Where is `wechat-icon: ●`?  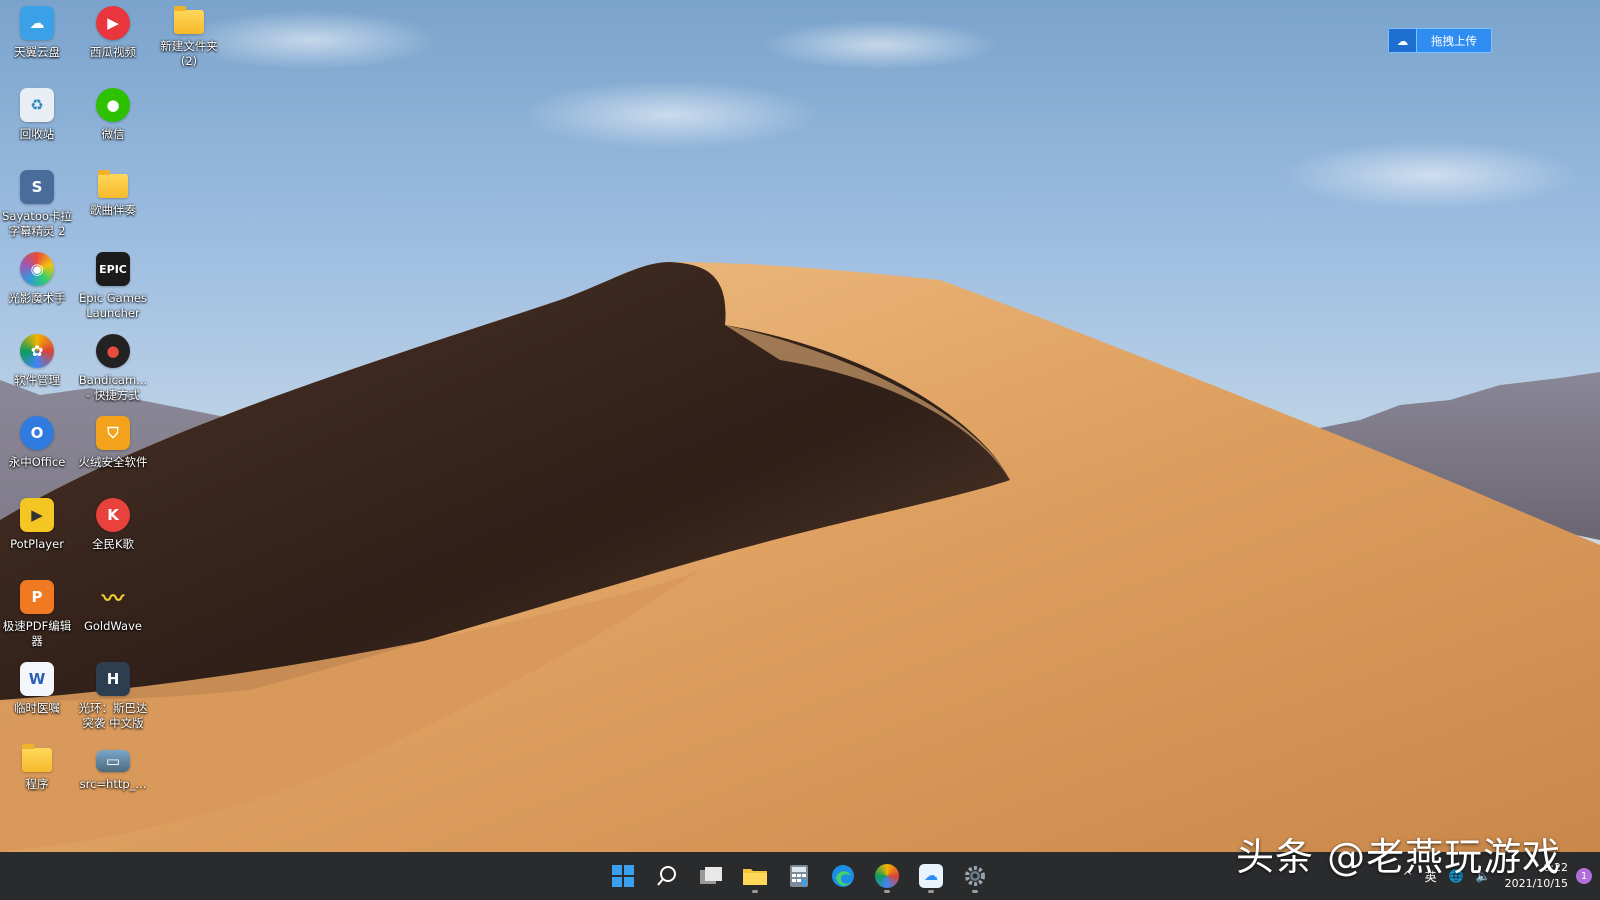 wechat-icon: ● is located at coordinates (113, 105).